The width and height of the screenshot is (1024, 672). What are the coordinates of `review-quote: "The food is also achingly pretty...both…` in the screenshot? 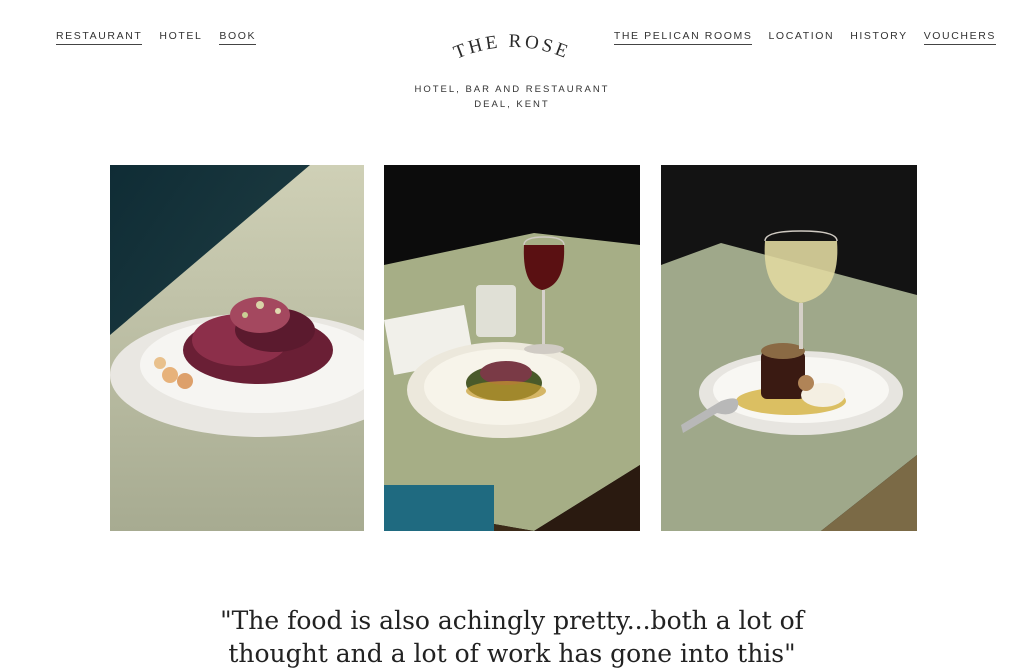 It's located at (512, 637).